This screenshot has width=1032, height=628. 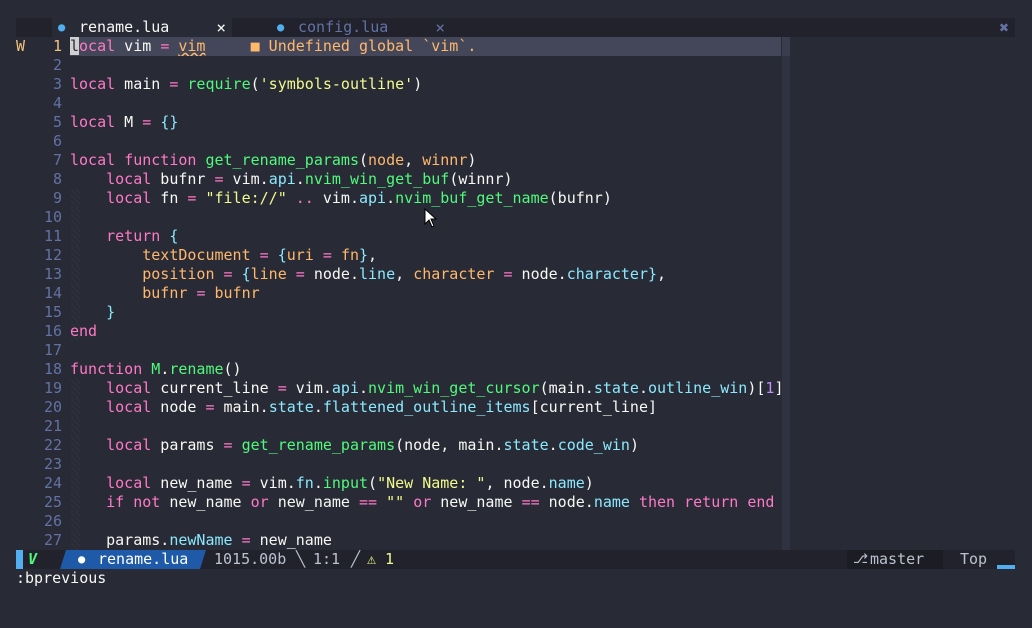 I want to click on statusline-left-accent, so click(x=19, y=559).